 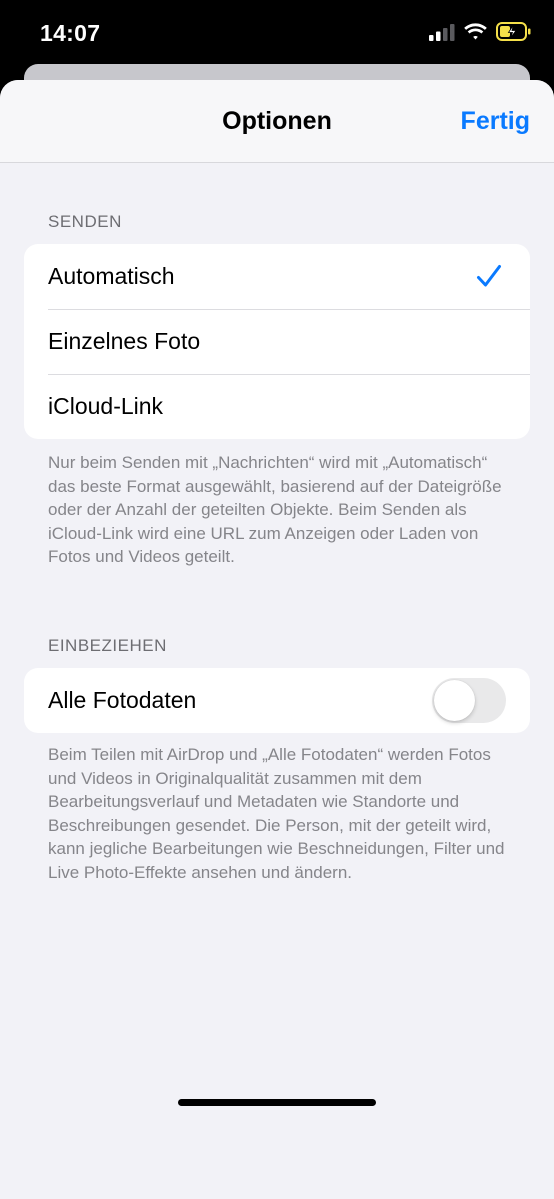 What do you see at coordinates (124, 341) in the screenshot?
I see `send-option-label: Einzelnes Foto` at bounding box center [124, 341].